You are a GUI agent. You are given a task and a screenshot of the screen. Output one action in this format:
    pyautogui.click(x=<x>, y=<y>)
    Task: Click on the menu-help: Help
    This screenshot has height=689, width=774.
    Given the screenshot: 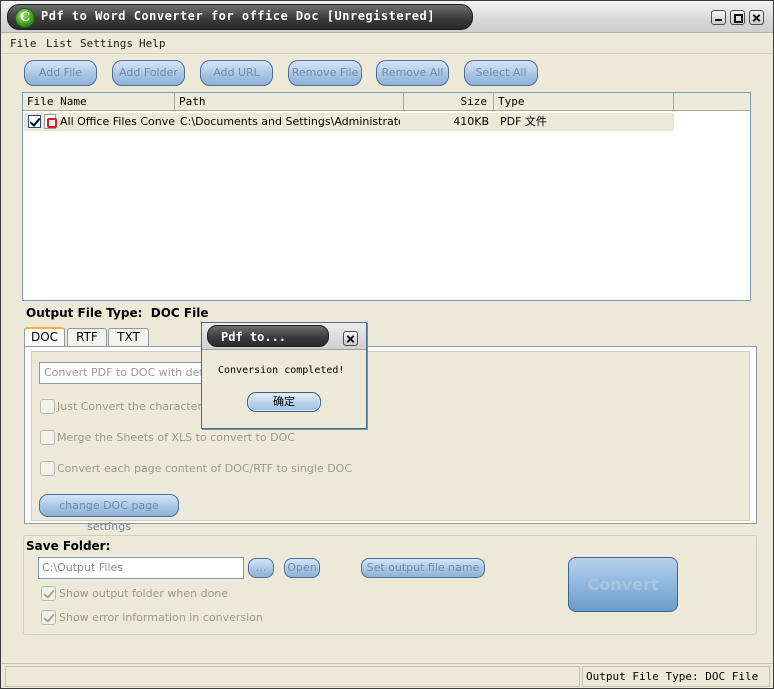 What is the action you would take?
    pyautogui.click(x=152, y=43)
    